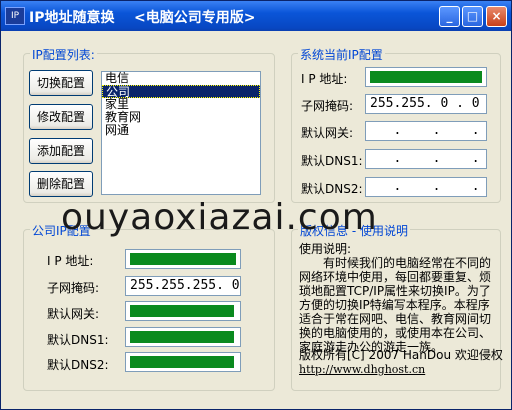  I want to click on company-dns1-field, so click(183, 337).